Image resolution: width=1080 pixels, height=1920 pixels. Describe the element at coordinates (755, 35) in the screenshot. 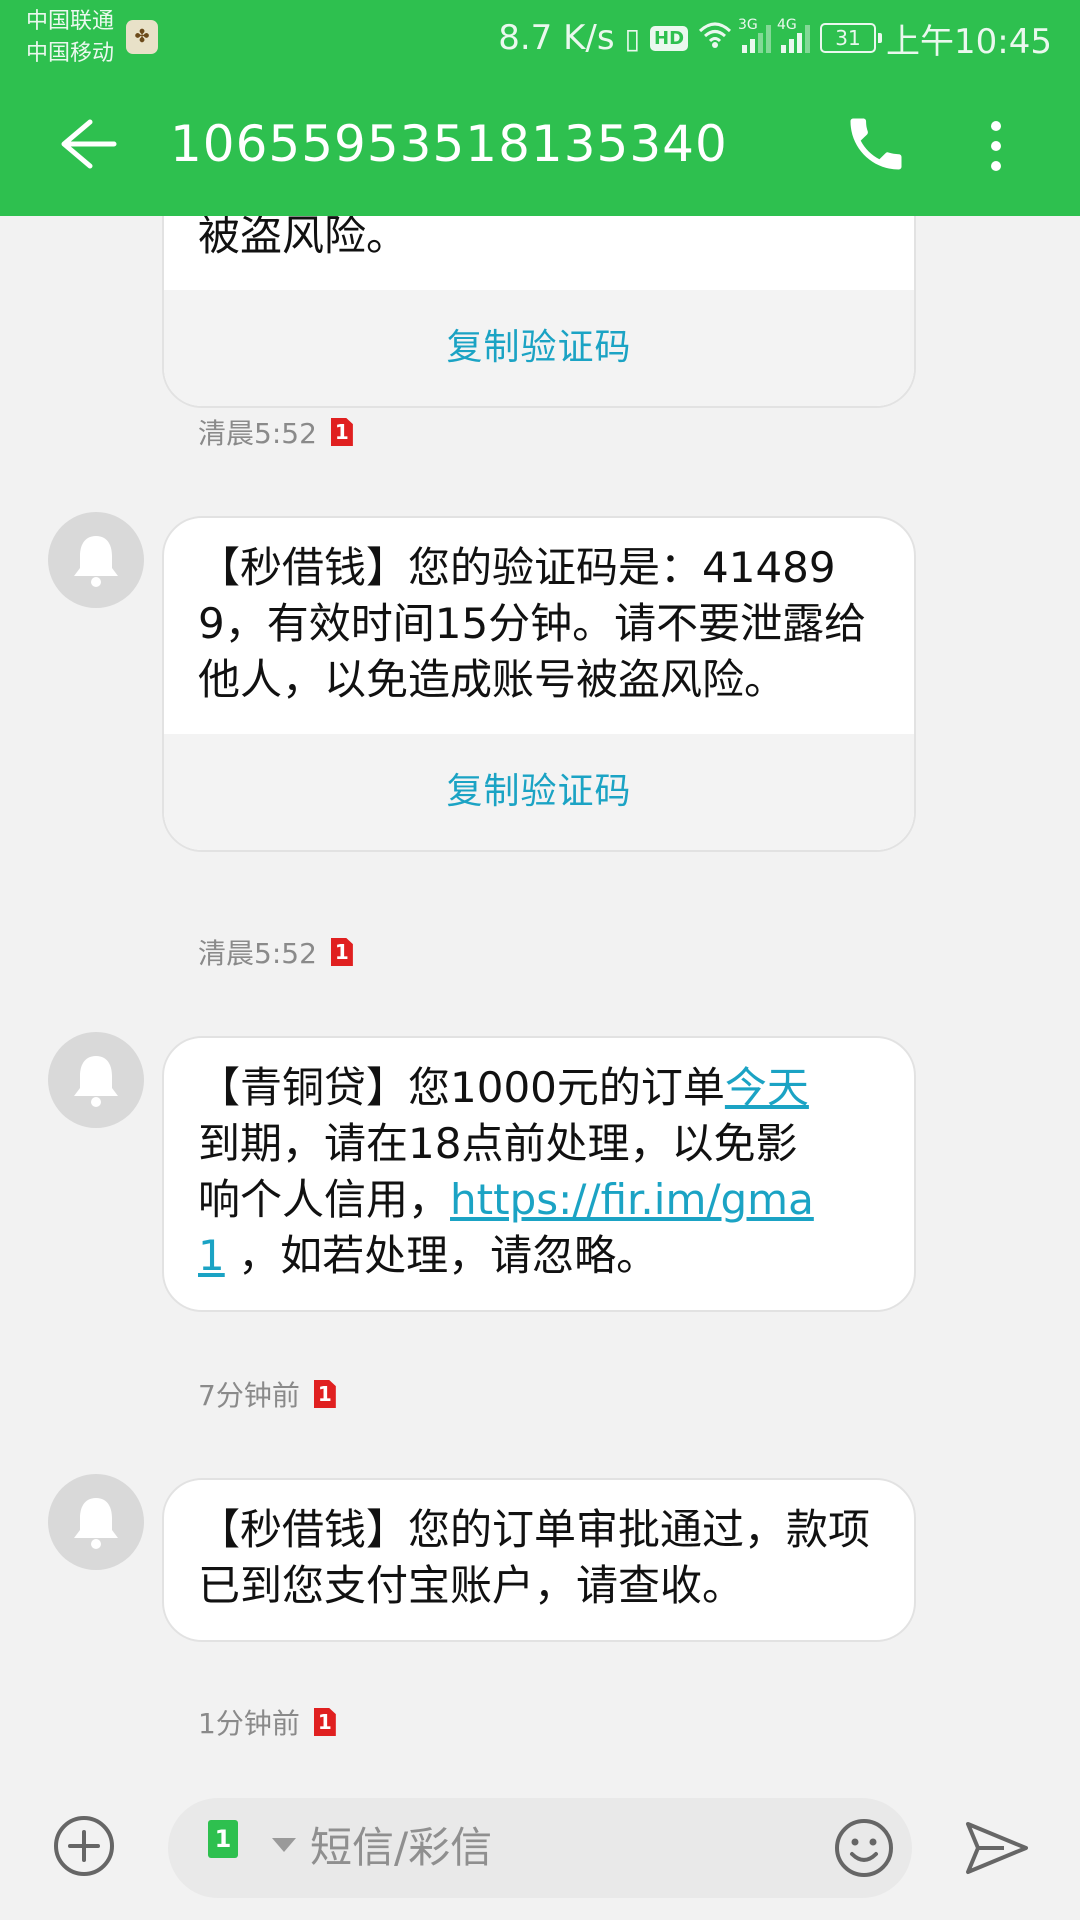

I see `signal-3g-icon: 3G` at that location.